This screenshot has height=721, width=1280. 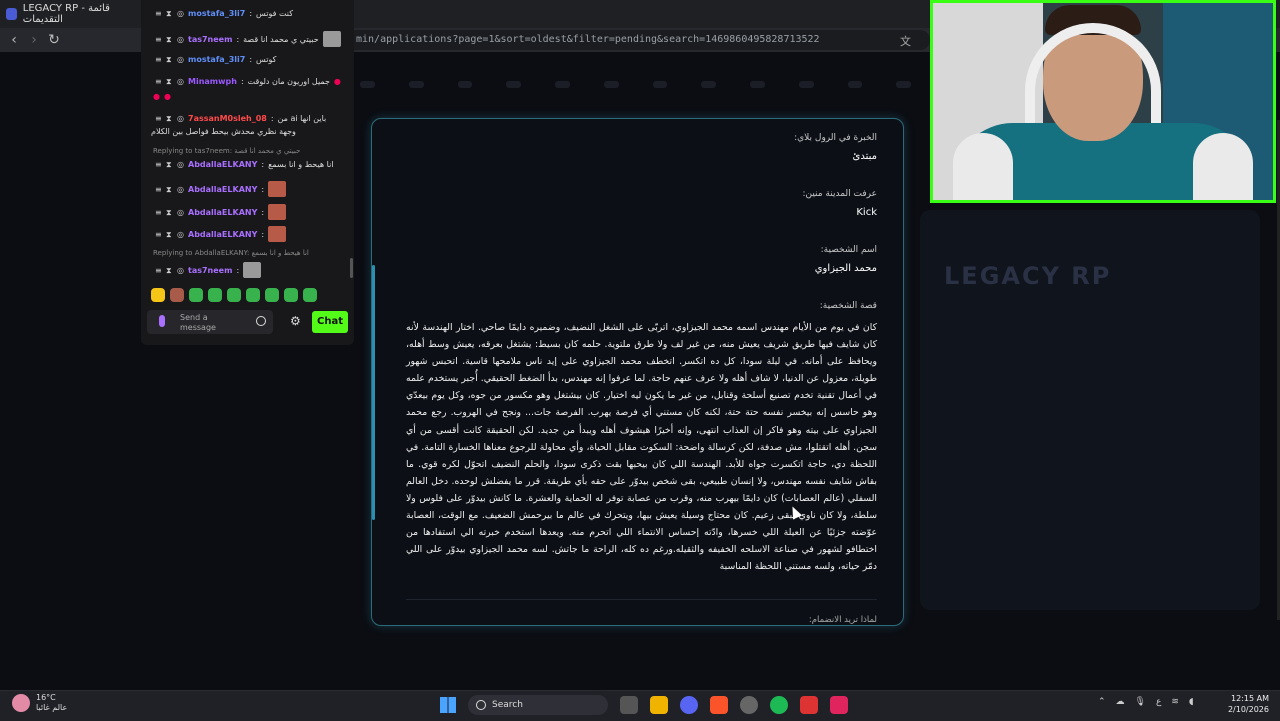 What do you see at coordinates (156, 96) in the screenshot?
I see `emoji-icon: ●` at bounding box center [156, 96].